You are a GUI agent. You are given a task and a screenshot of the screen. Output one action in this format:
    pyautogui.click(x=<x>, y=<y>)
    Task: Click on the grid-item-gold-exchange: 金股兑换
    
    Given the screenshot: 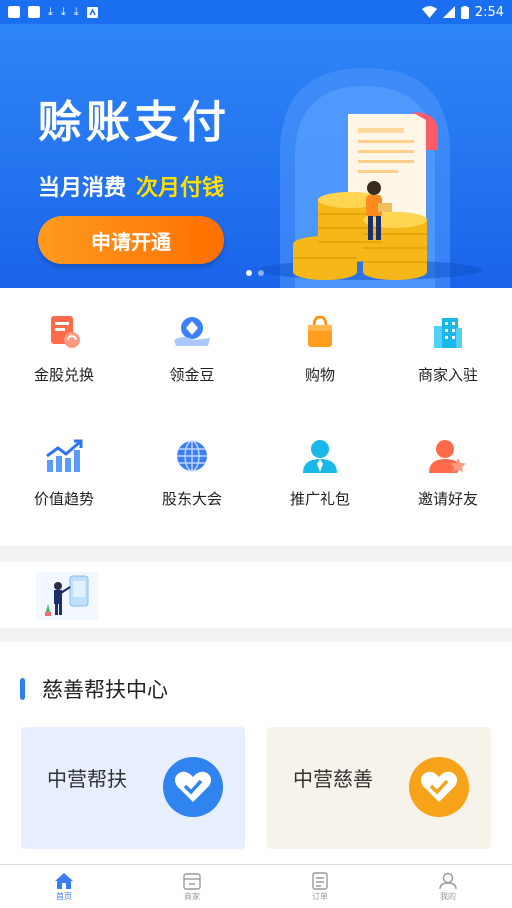 What is the action you would take?
    pyautogui.click(x=64, y=348)
    